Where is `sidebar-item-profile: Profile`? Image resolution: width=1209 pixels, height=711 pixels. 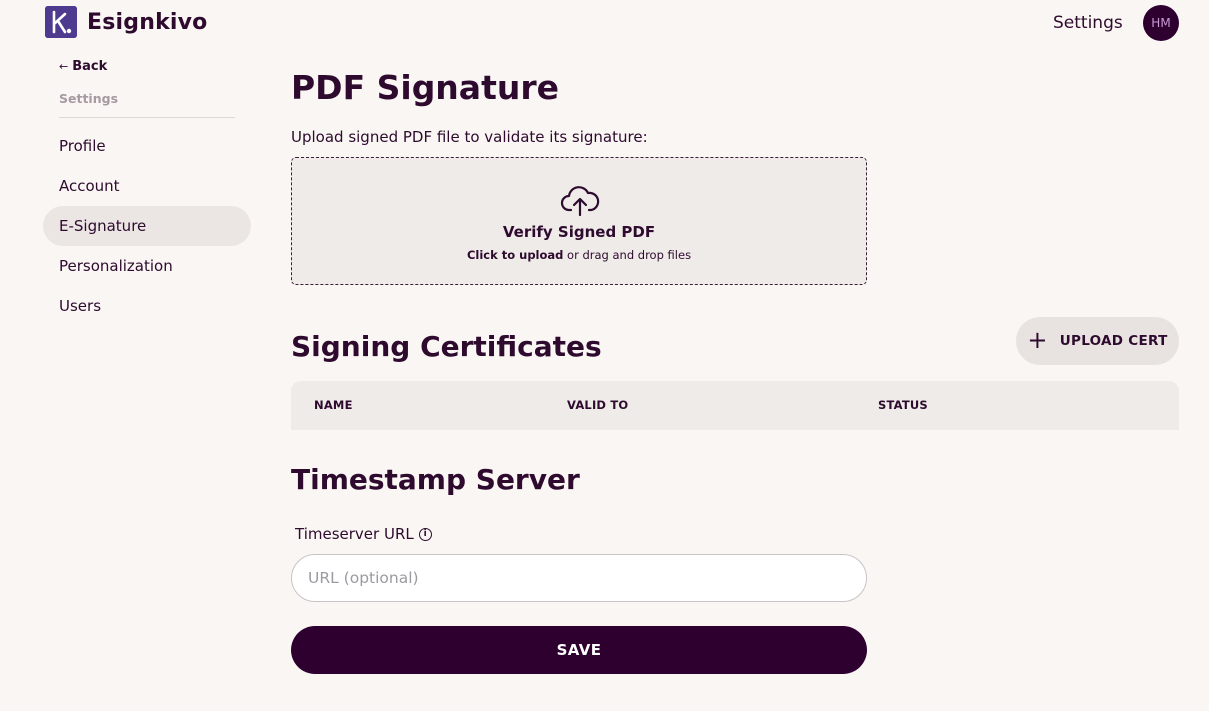
sidebar-item-profile: Profile is located at coordinates (147, 146).